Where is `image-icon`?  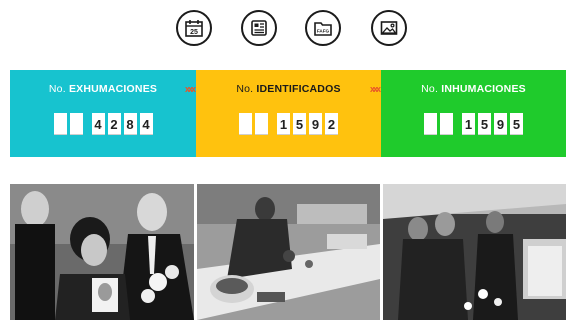 image-icon is located at coordinates (389, 28).